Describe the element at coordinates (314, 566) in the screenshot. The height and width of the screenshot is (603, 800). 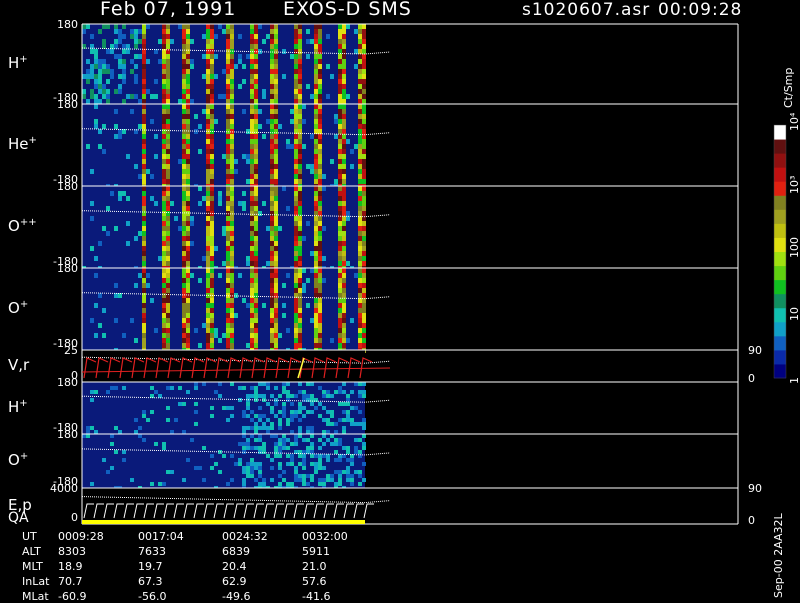
I see `ephemeris-value: 21.0` at that location.